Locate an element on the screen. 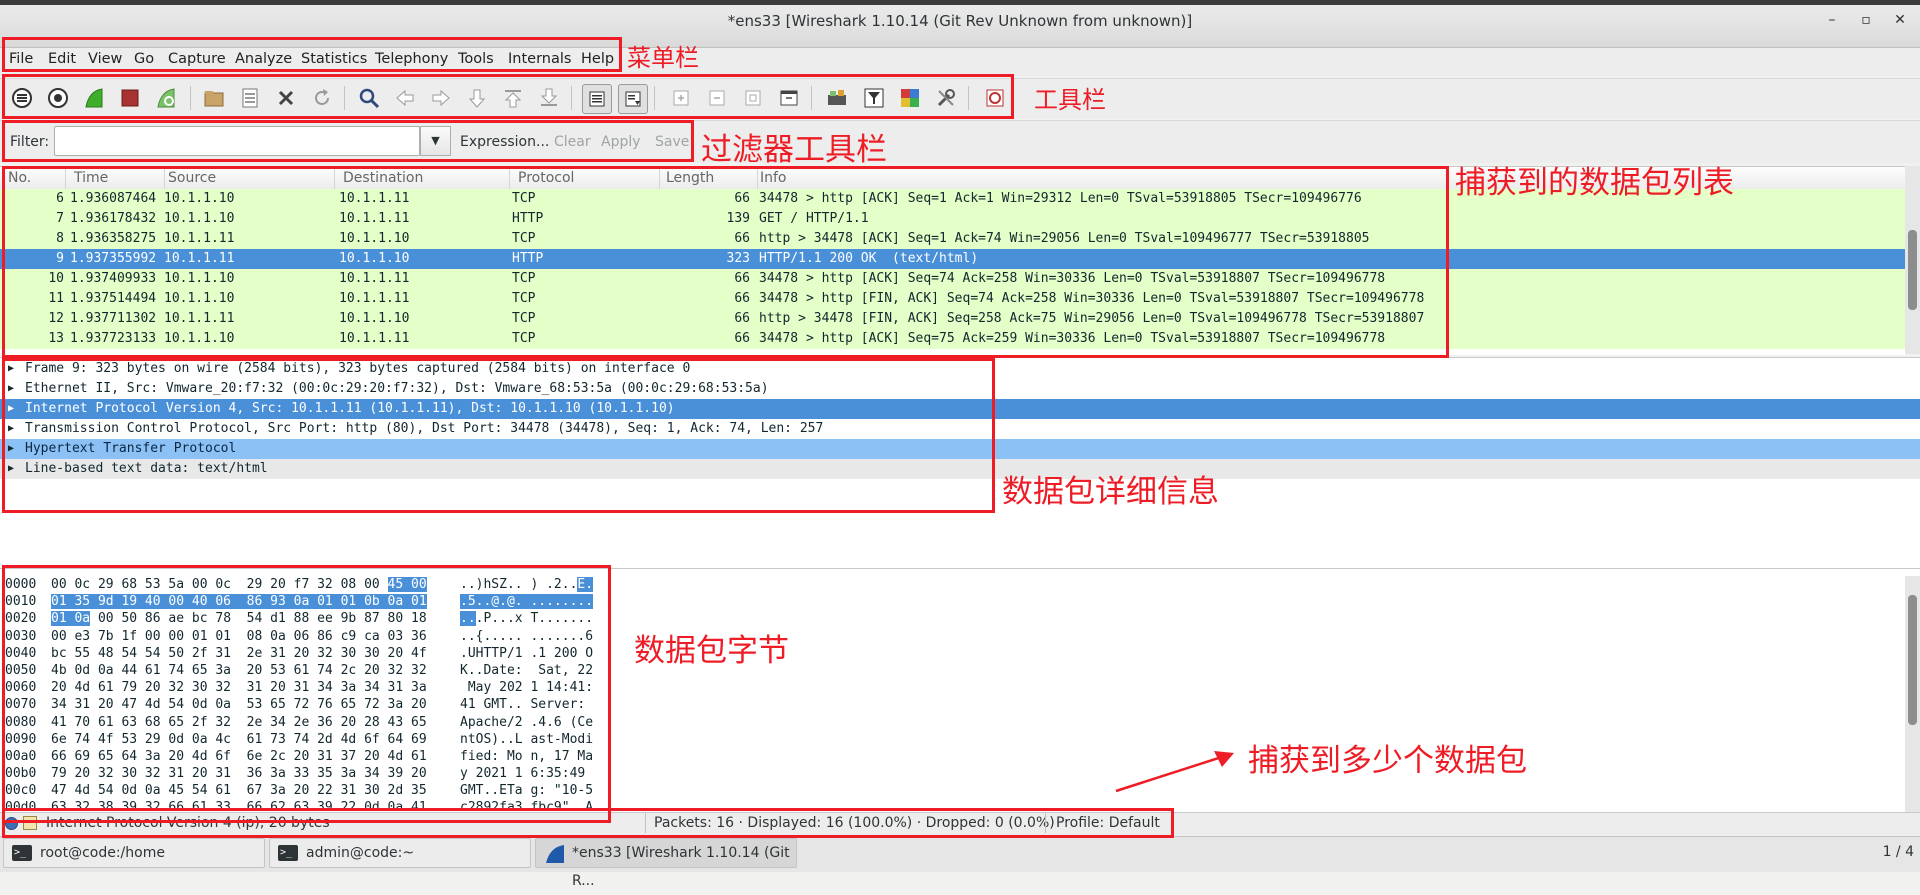 Image resolution: width=1920 pixels, height=895 pixels. toolbar-highlight-box is located at coordinates (508, 96).